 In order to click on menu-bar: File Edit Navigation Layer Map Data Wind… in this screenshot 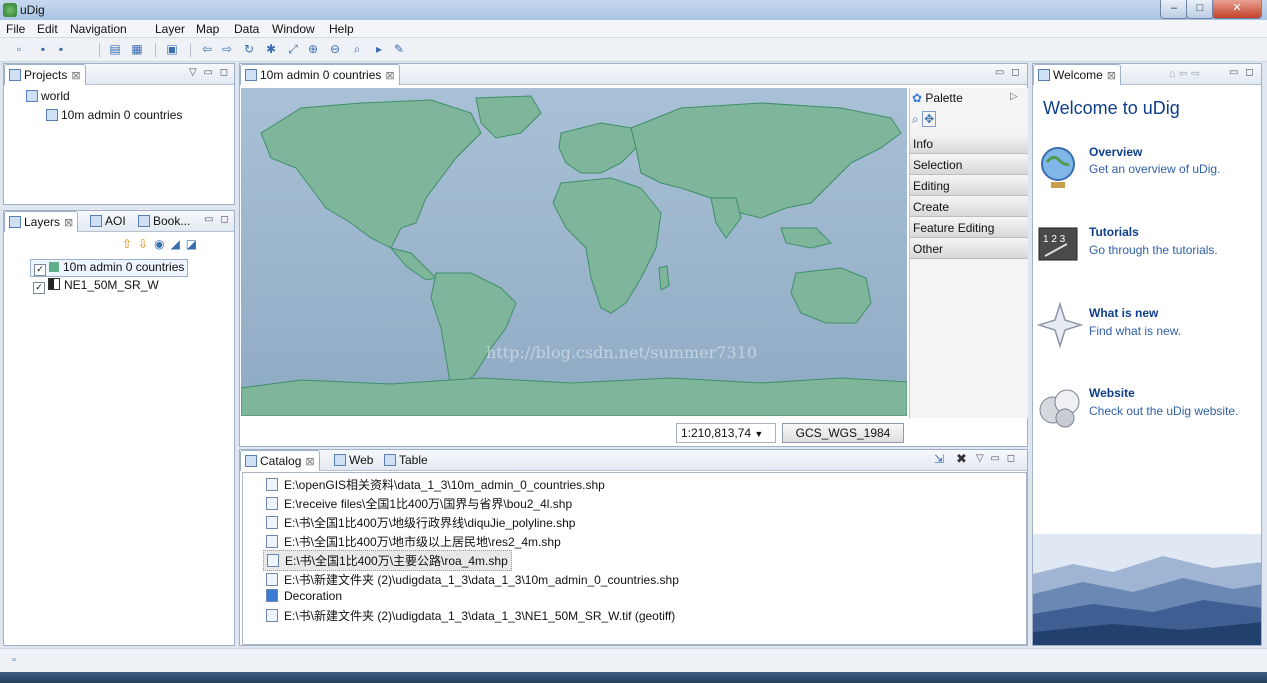, I will do `click(633, 29)`.